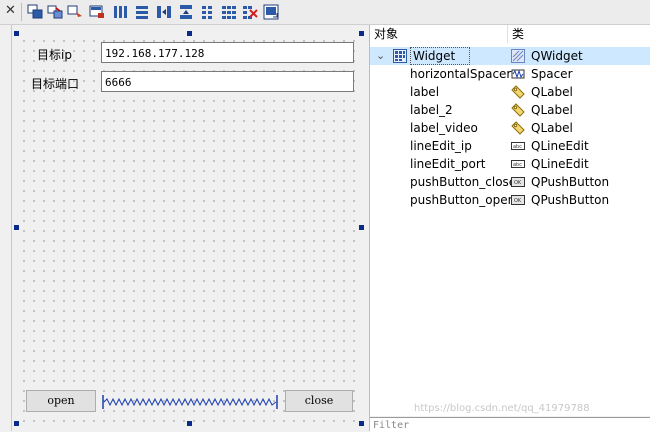 The width and height of the screenshot is (650, 432). I want to click on tree-object-name: pushButton_close, so click(463, 182).